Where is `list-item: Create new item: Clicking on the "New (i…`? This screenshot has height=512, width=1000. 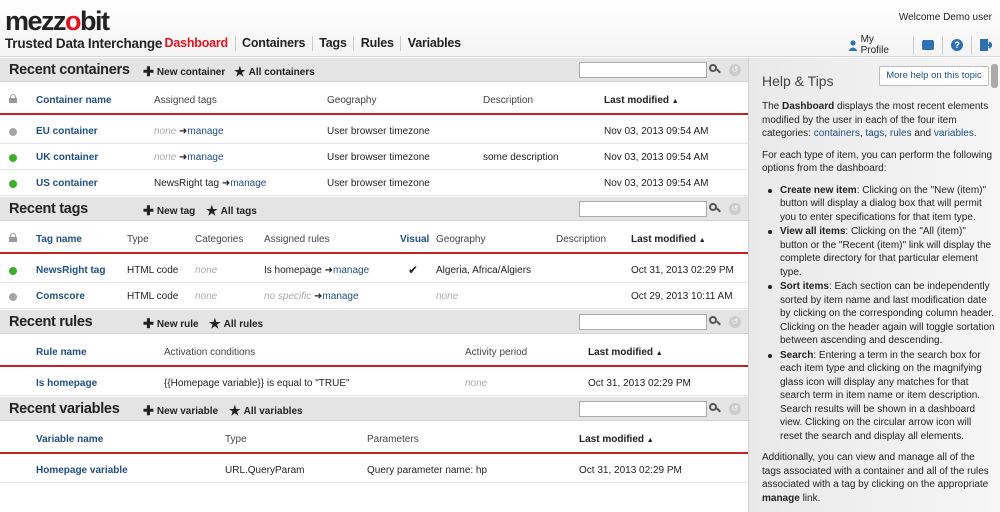 list-item: Create new item: Clicking on the "New (i… is located at coordinates (881, 204).